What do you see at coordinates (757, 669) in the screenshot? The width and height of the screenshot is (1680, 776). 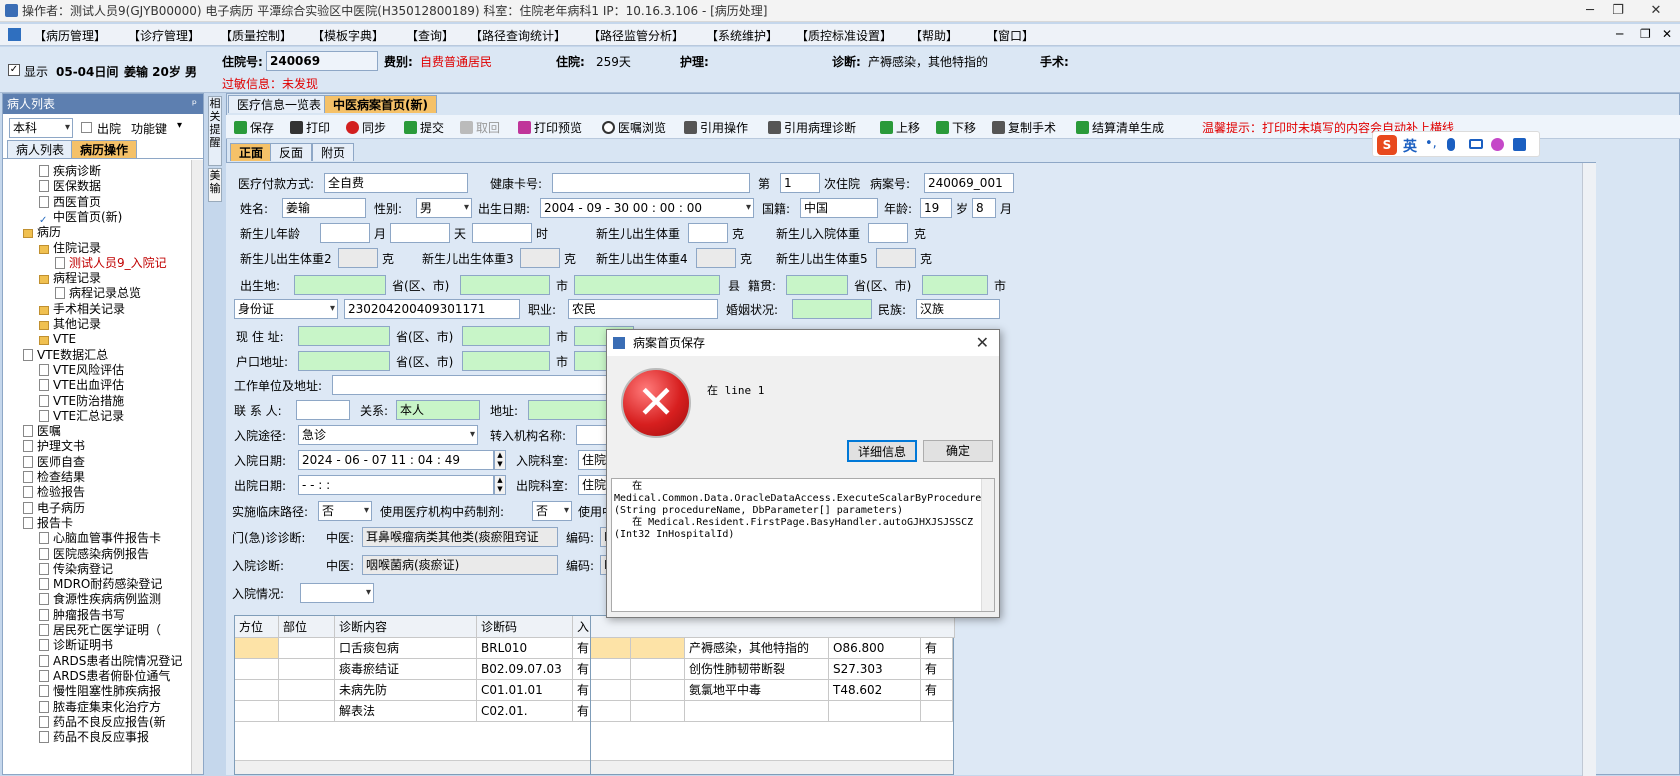 I see `grid-right-cell: 创伤性肺韧带断裂` at bounding box center [757, 669].